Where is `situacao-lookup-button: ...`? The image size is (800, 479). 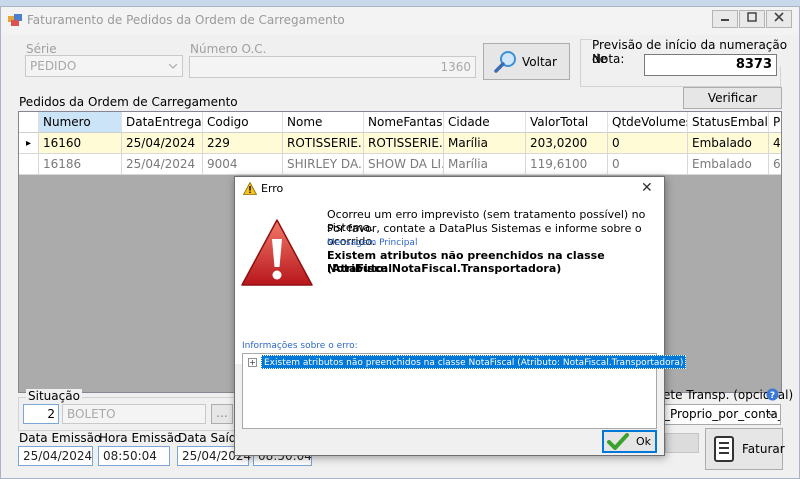 situacao-lookup-button: ... is located at coordinates (222, 414).